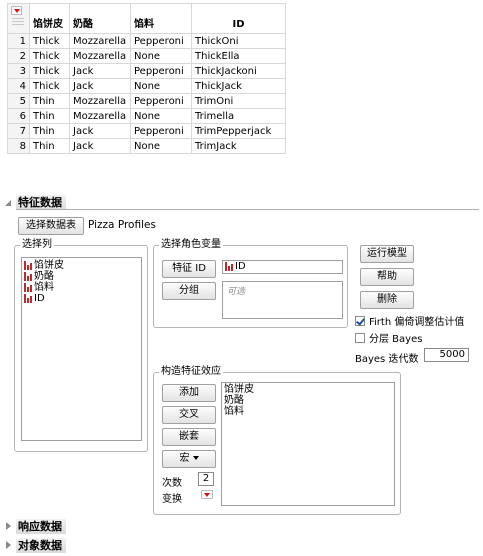 The image size is (483, 556). I want to click on effect-item: 馅料, so click(308, 411).